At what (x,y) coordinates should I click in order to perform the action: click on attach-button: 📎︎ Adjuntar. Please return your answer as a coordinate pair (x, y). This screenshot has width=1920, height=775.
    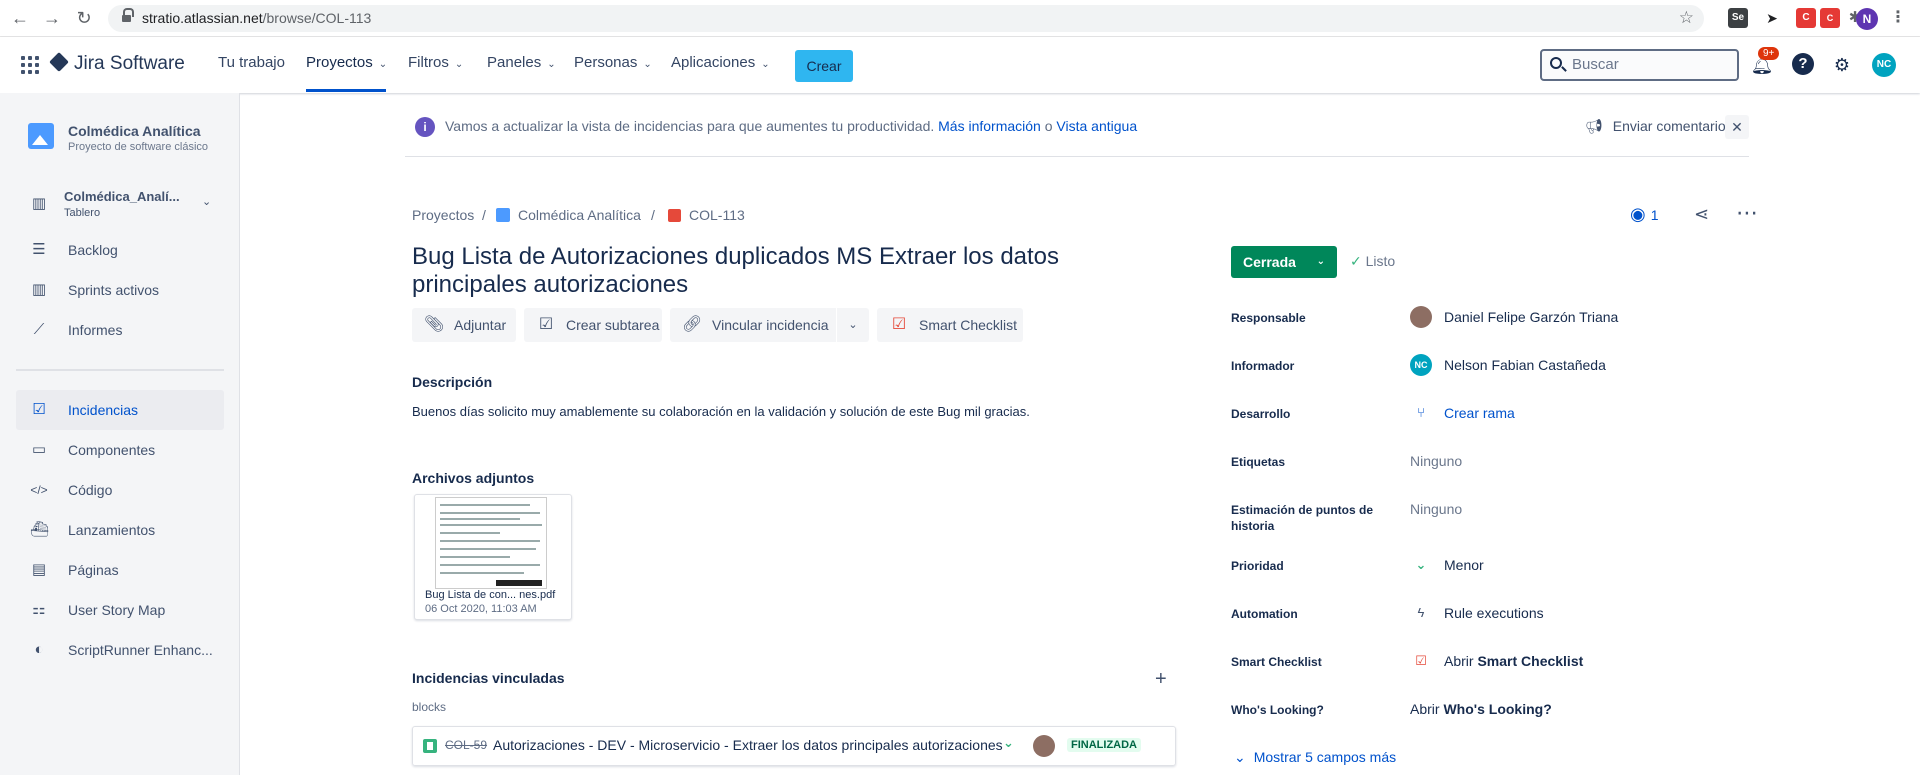
    Looking at the image, I should click on (464, 325).